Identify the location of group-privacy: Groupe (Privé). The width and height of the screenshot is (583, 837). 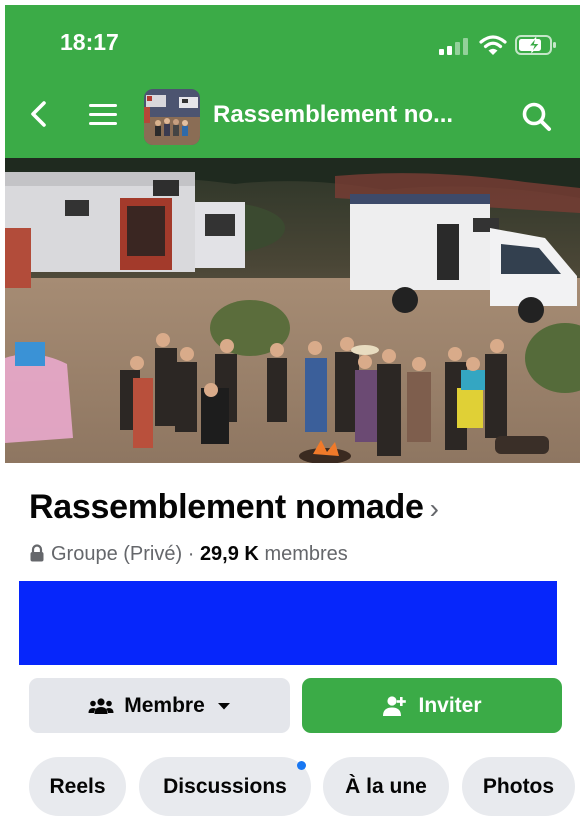
(117, 554).